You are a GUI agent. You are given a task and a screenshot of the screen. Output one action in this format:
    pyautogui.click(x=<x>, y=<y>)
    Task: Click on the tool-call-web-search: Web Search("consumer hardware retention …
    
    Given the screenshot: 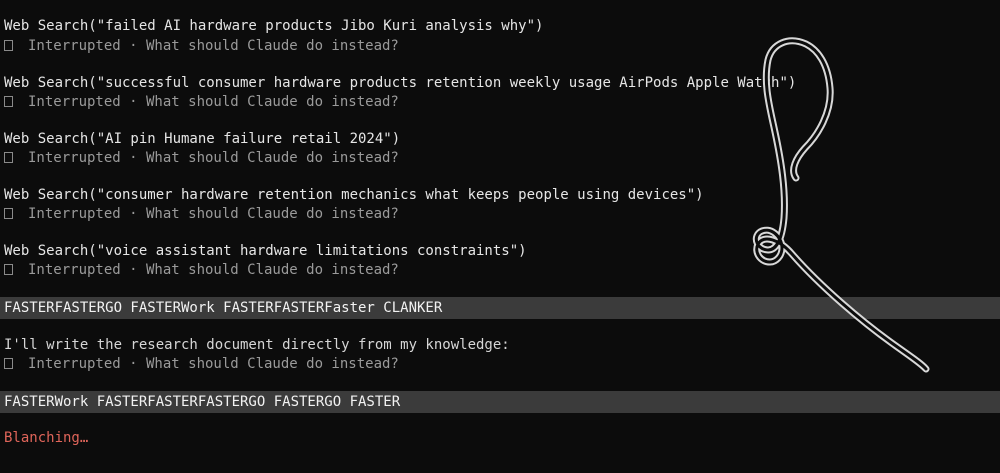 What is the action you would take?
    pyautogui.click(x=354, y=195)
    